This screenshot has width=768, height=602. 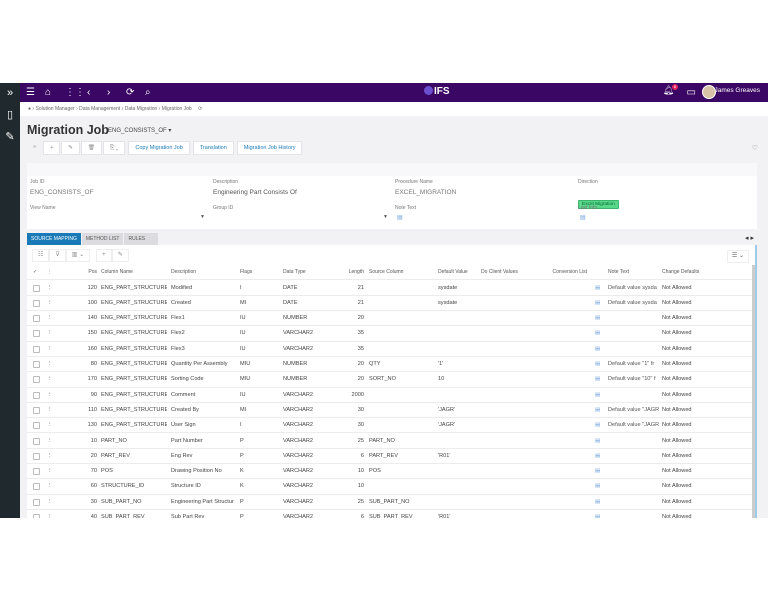 What do you see at coordinates (402, 272) in the screenshot?
I see `header-source-column: Source Column` at bounding box center [402, 272].